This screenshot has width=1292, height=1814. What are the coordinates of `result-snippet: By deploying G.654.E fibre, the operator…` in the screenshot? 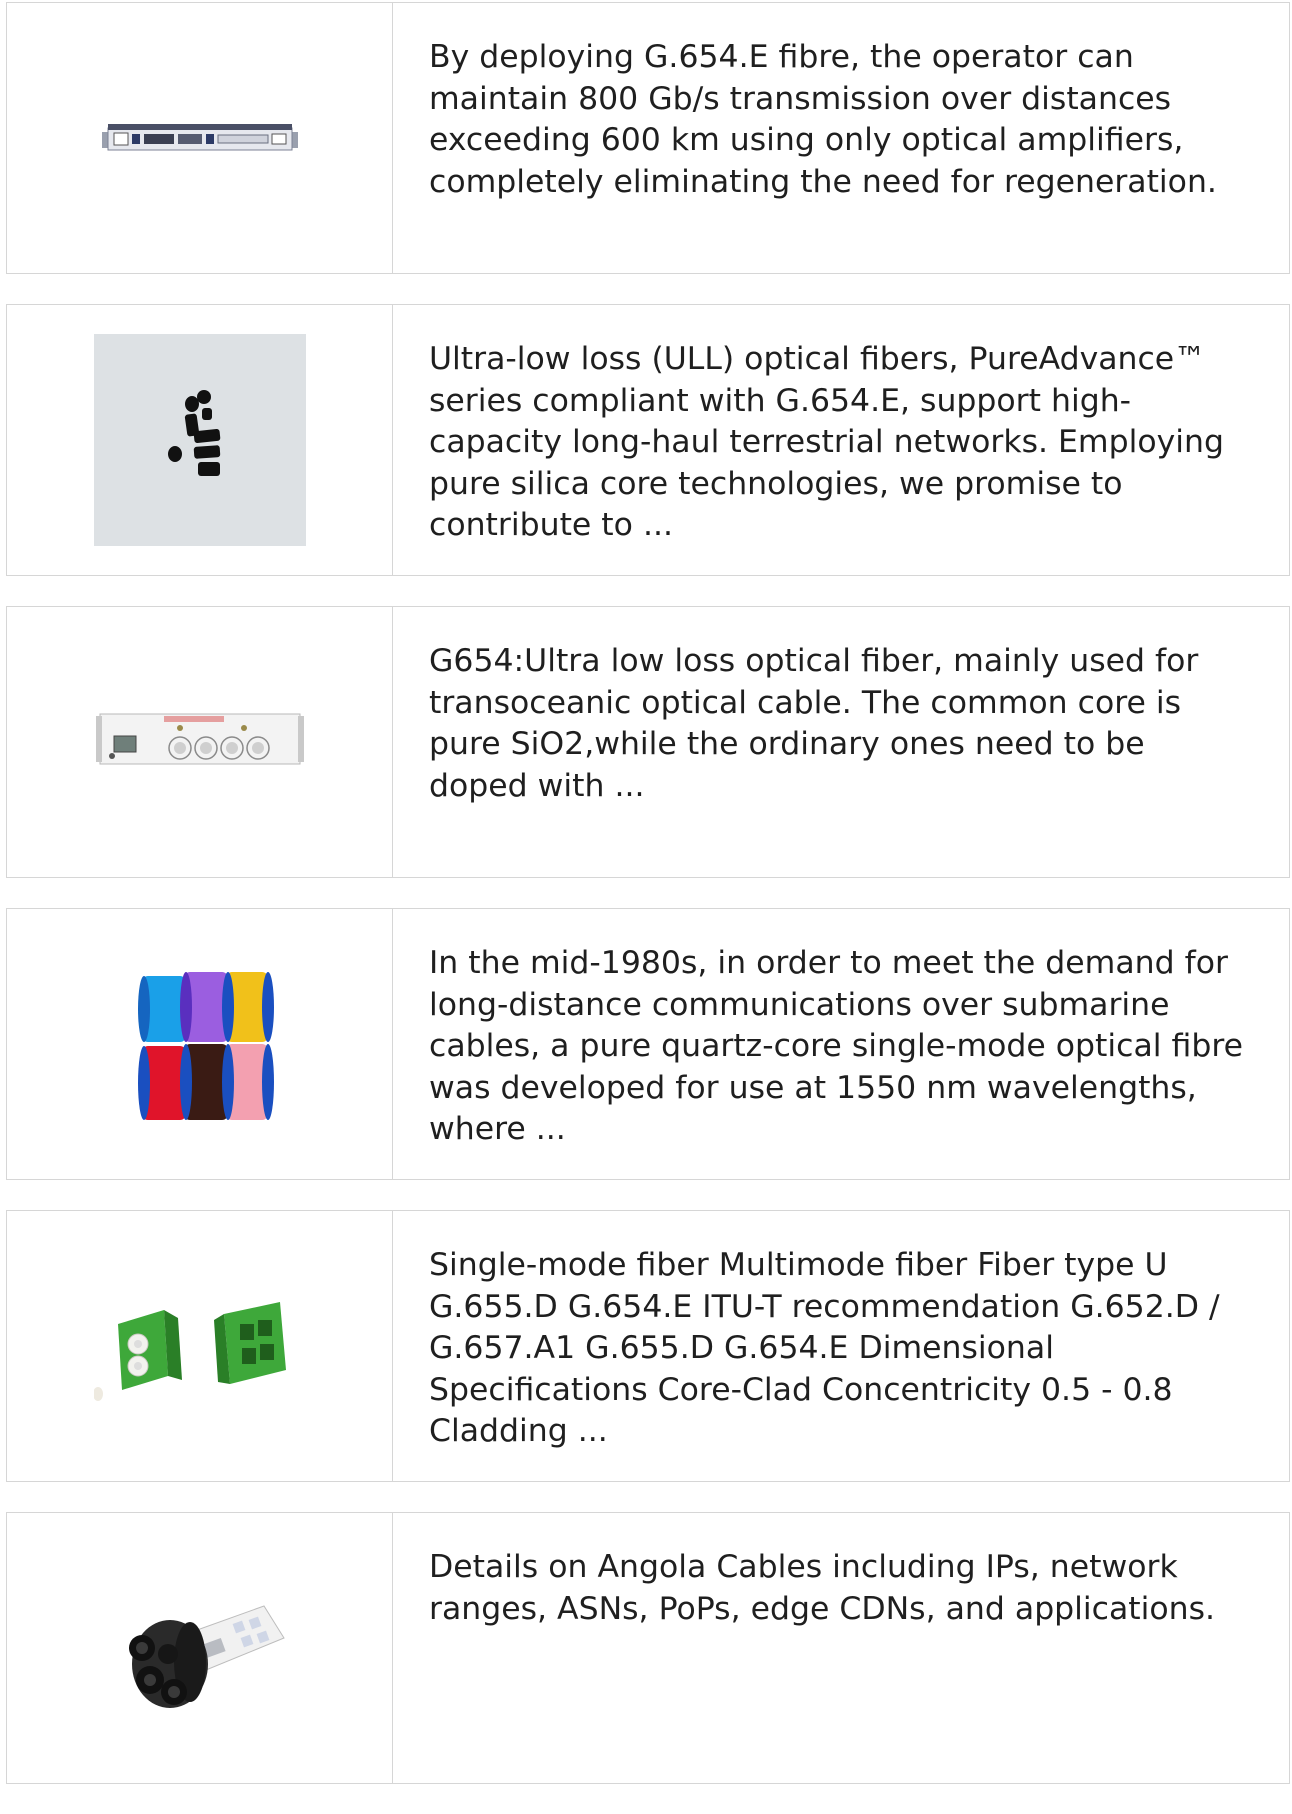 It's located at (841, 120).